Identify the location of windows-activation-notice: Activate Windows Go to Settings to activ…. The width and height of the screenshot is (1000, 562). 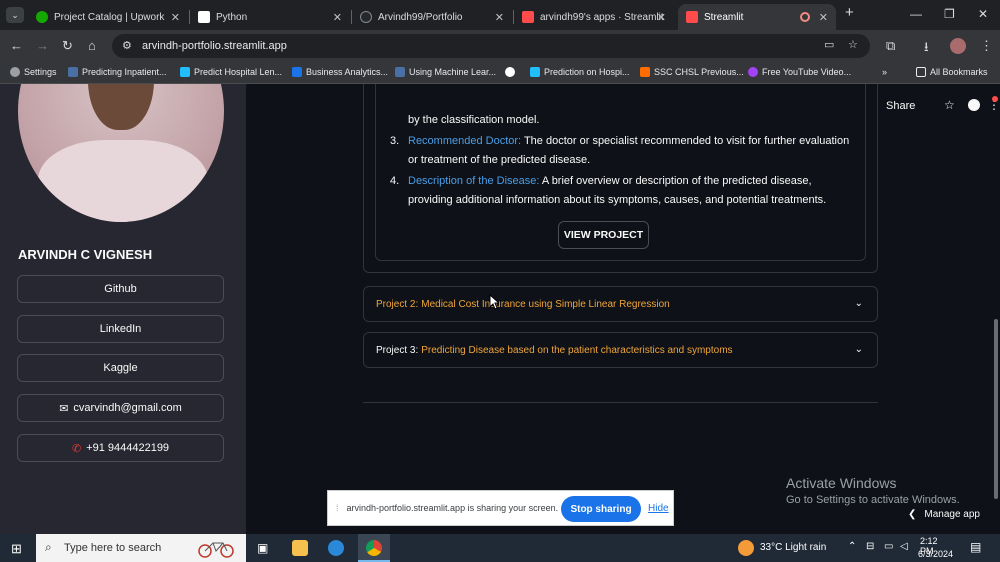
(873, 490).